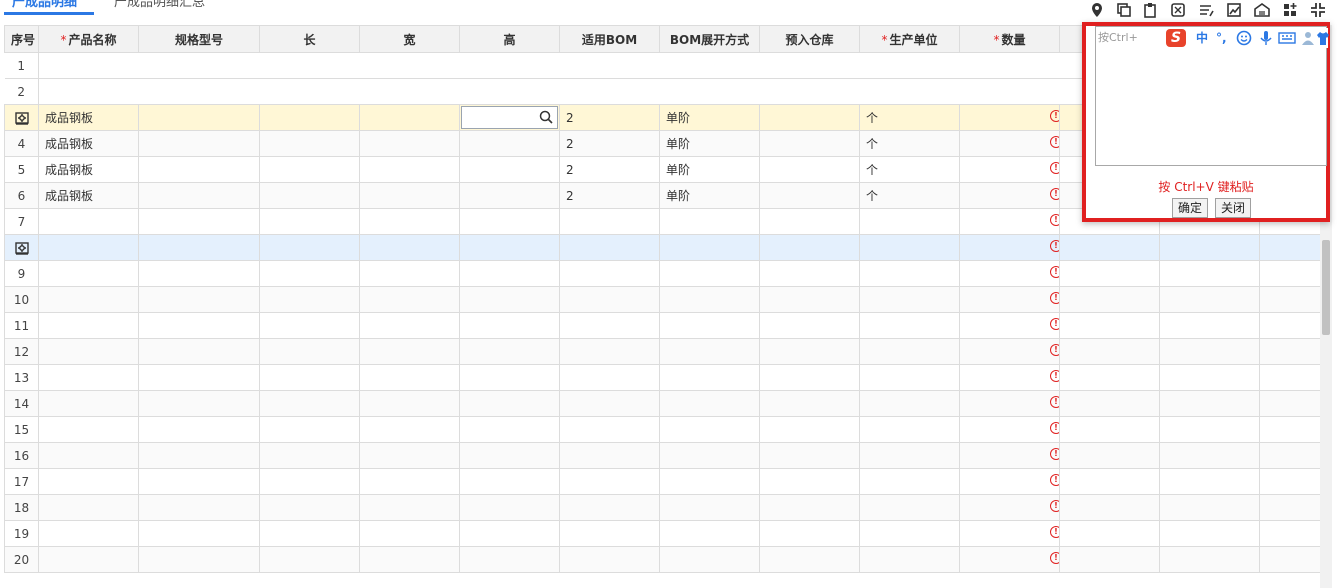 This screenshot has height=588, width=1340. What do you see at coordinates (909, 39) in the screenshot?
I see `column-header-9: * 生产单位` at bounding box center [909, 39].